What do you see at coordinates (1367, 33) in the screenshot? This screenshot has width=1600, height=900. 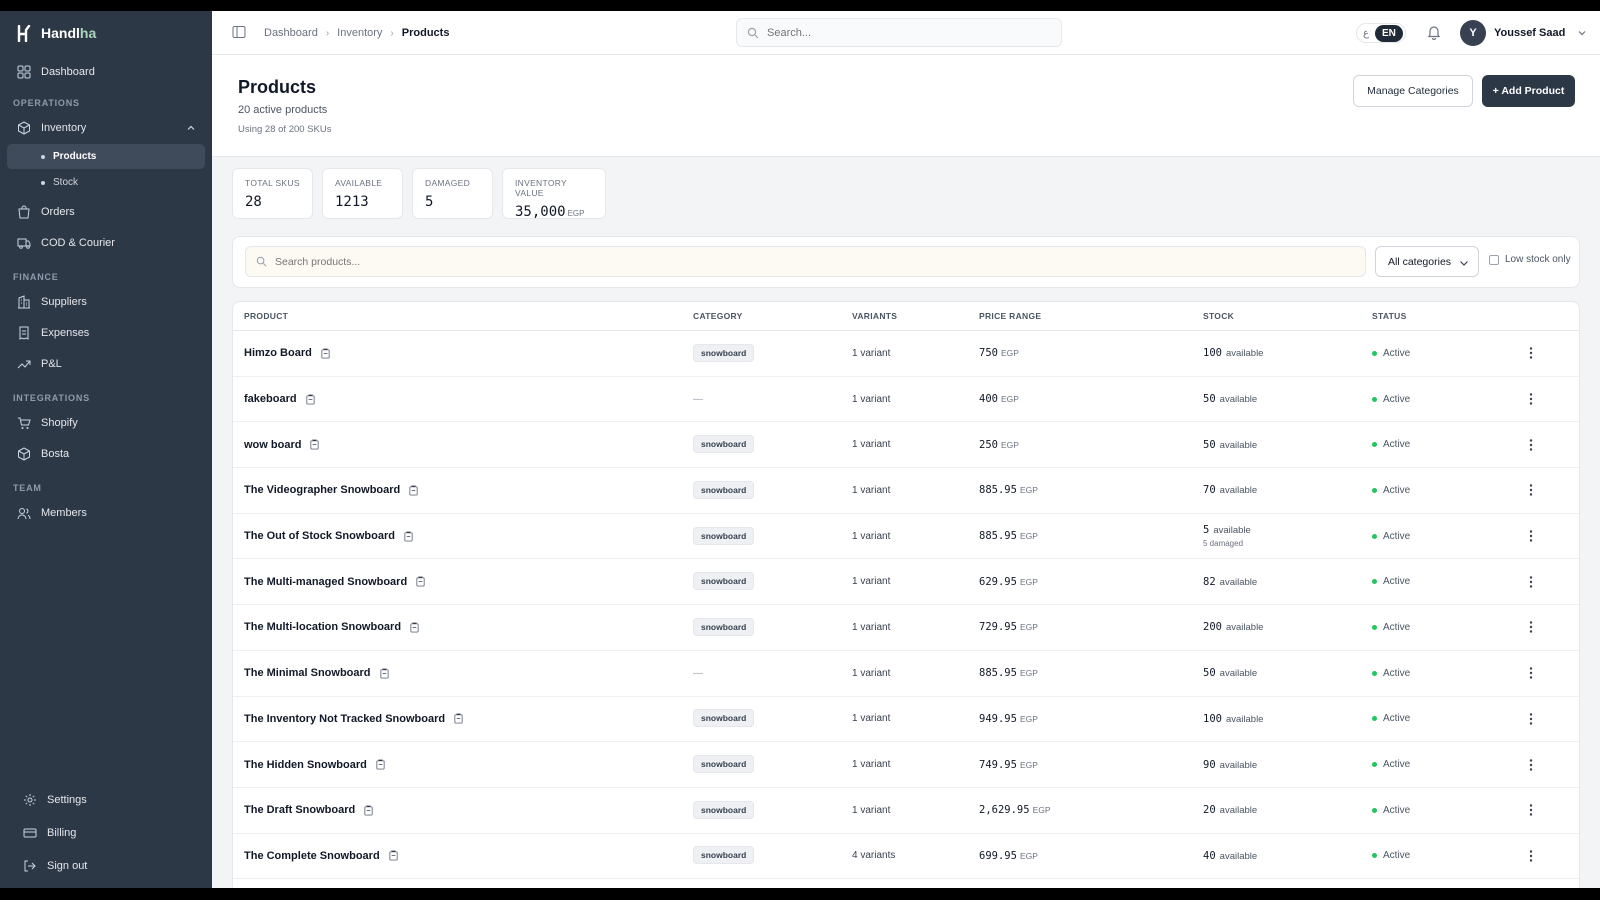 I see `lang-option-ar: ع` at bounding box center [1367, 33].